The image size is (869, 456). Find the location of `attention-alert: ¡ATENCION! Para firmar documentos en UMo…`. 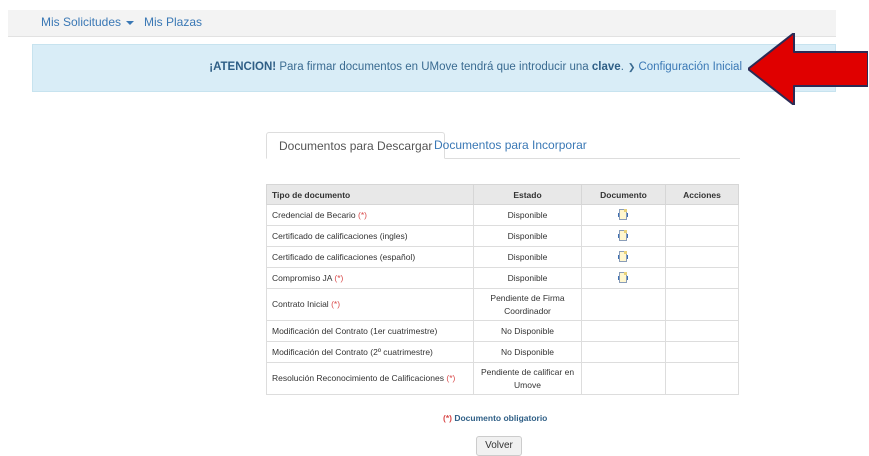

attention-alert: ¡ATENCION! Para firmar documentos en UMo… is located at coordinates (434, 68).